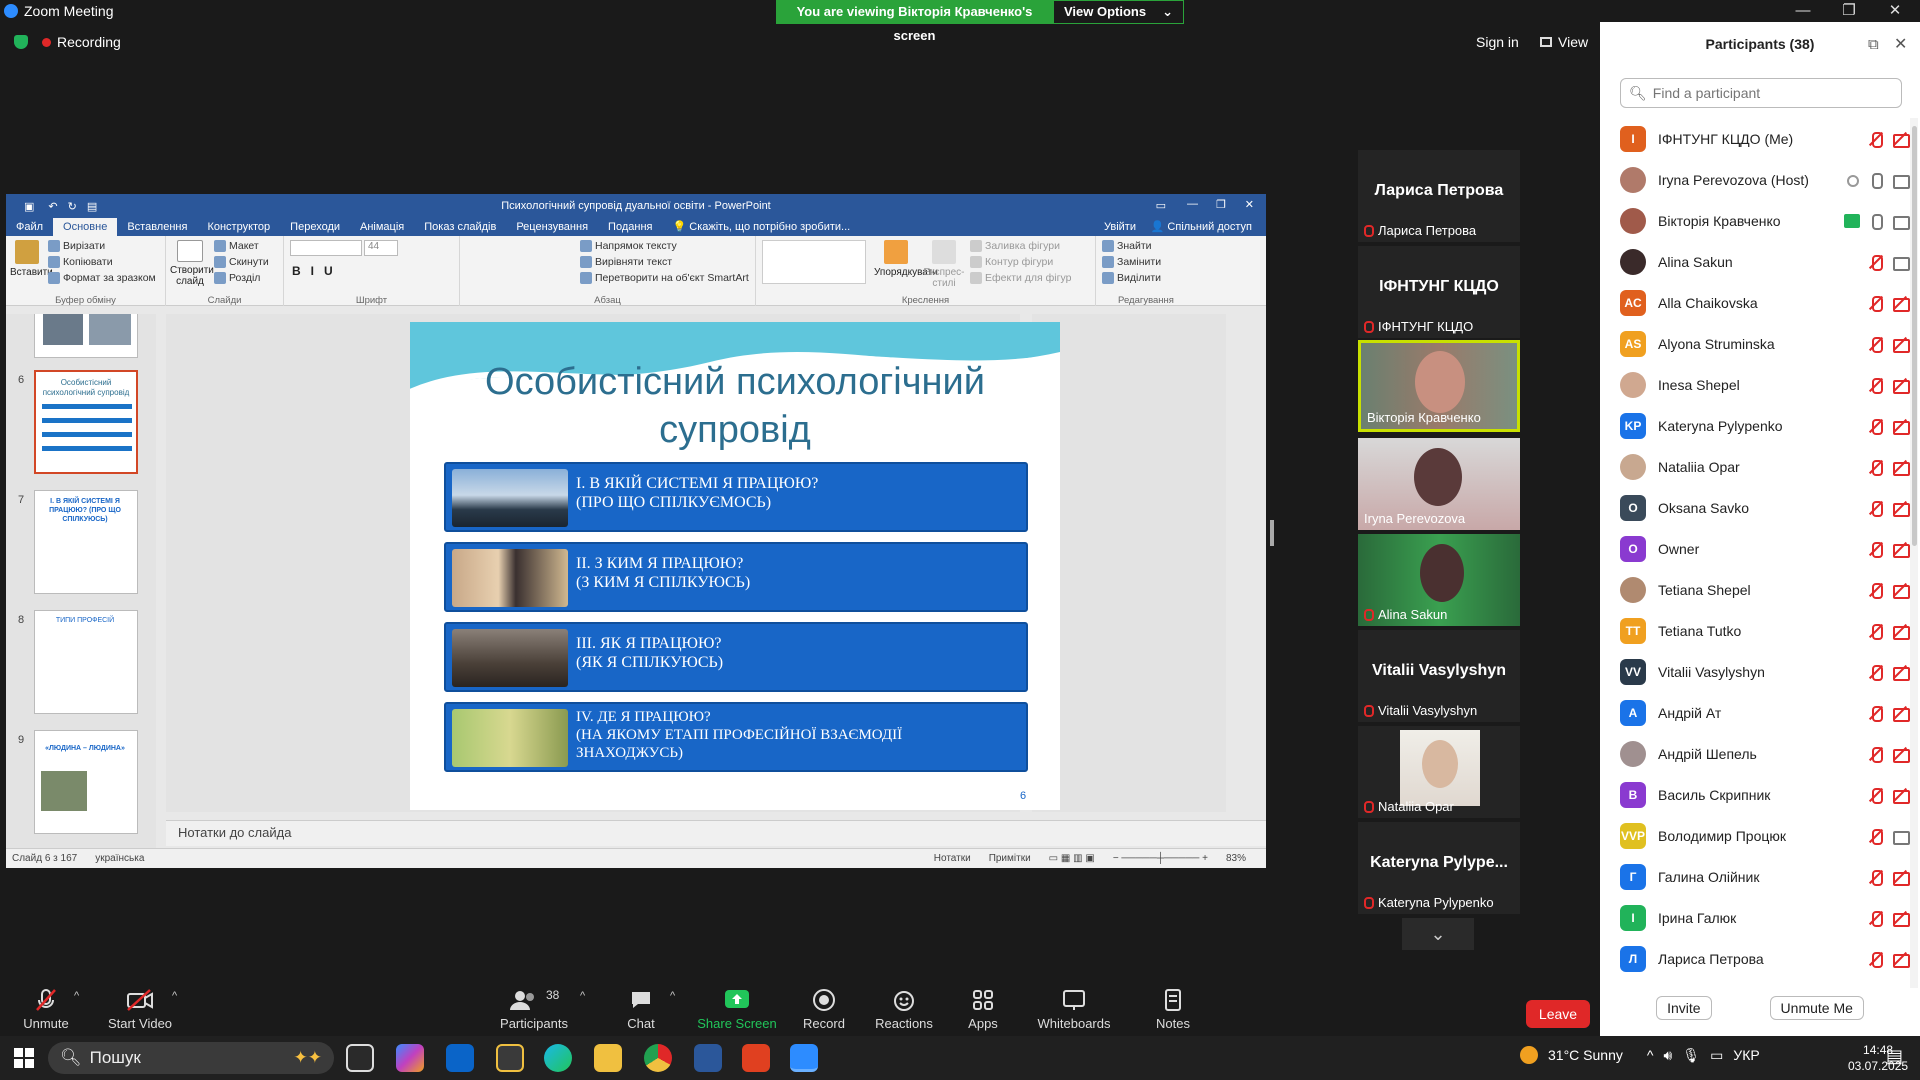  Describe the element at coordinates (814, 262) in the screenshot. I see `shapes-gallery` at that location.